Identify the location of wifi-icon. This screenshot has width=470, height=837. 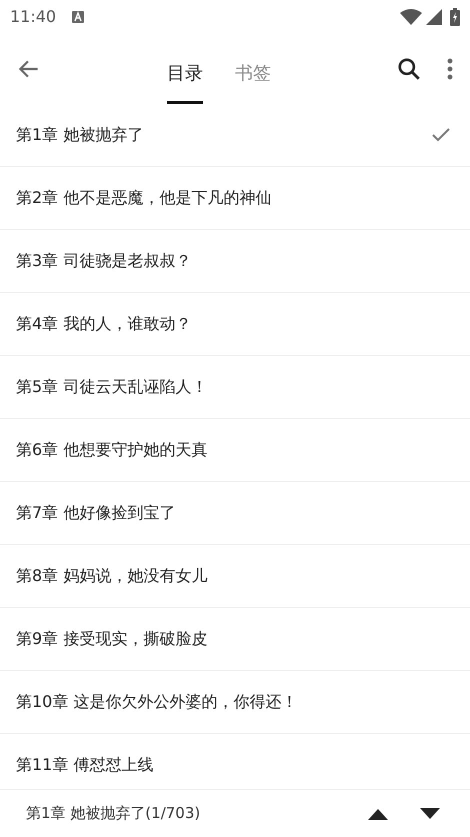
(411, 17).